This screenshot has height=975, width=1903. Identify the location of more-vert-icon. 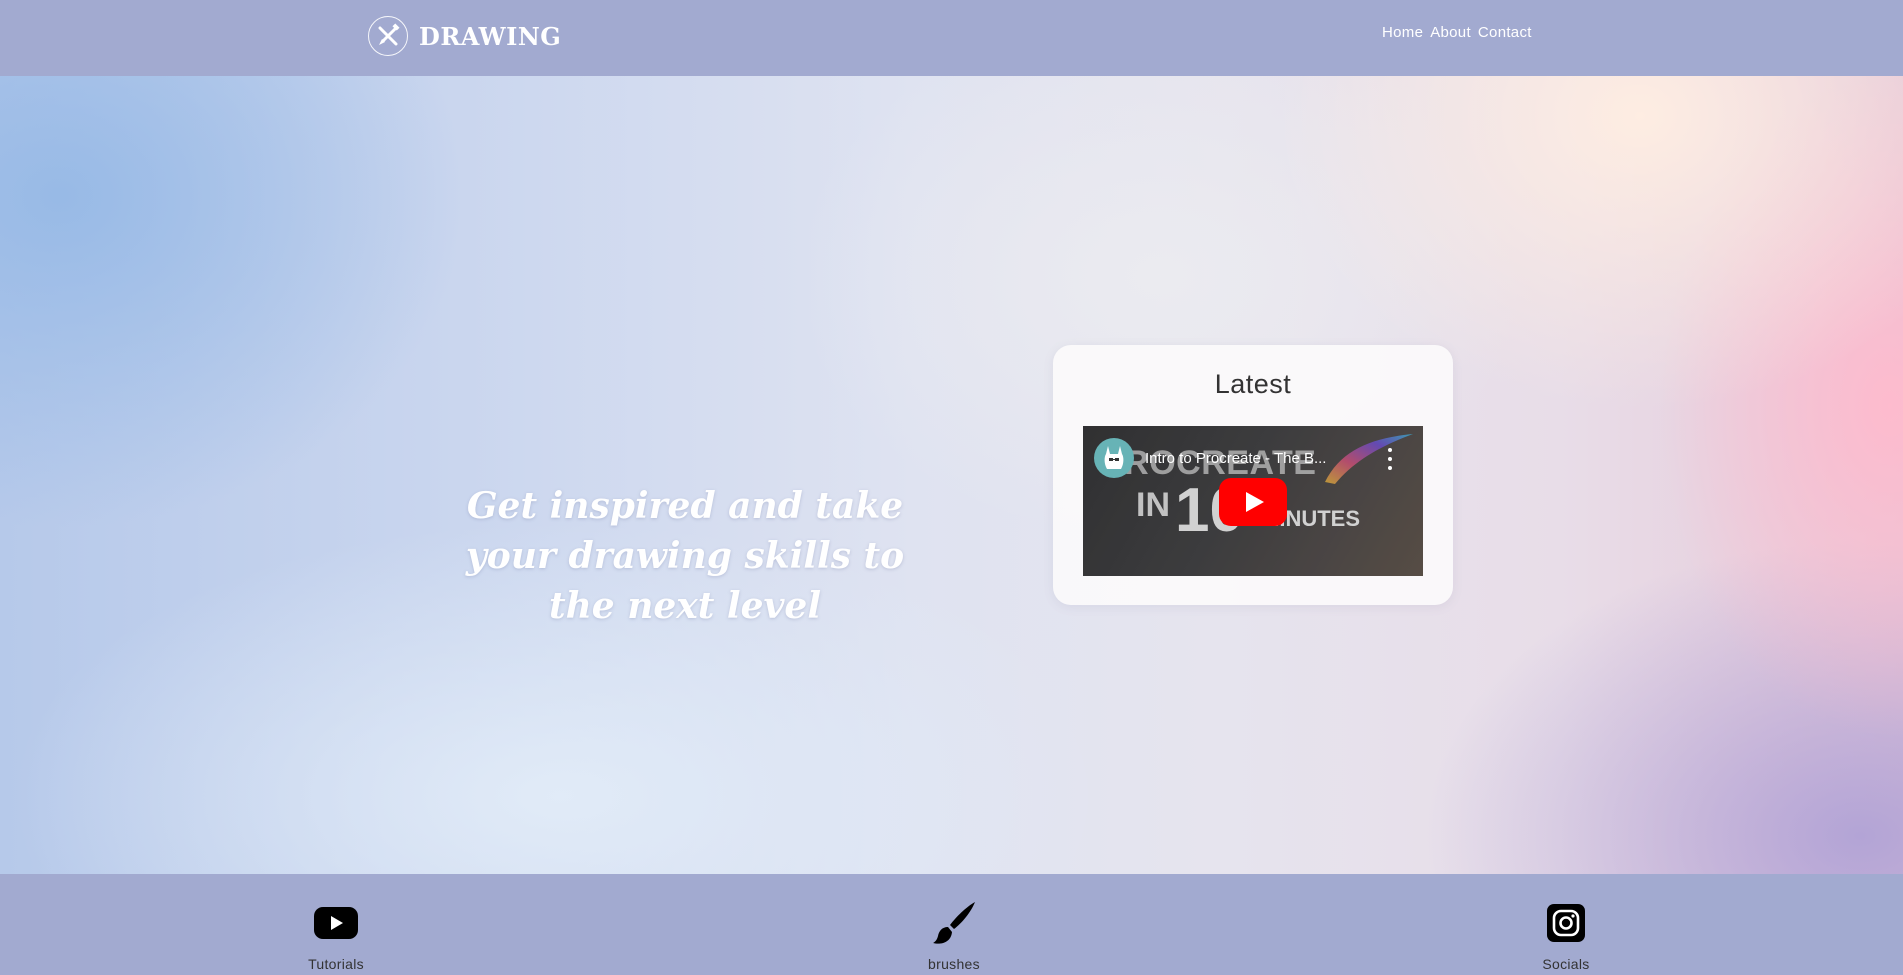
(1390, 459).